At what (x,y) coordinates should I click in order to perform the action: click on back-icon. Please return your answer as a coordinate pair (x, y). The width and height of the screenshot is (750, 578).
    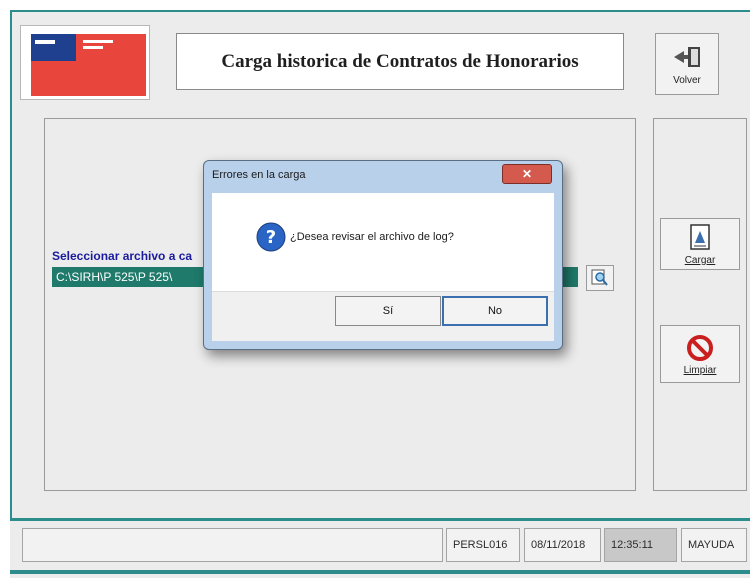
    Looking at the image, I should click on (687, 56).